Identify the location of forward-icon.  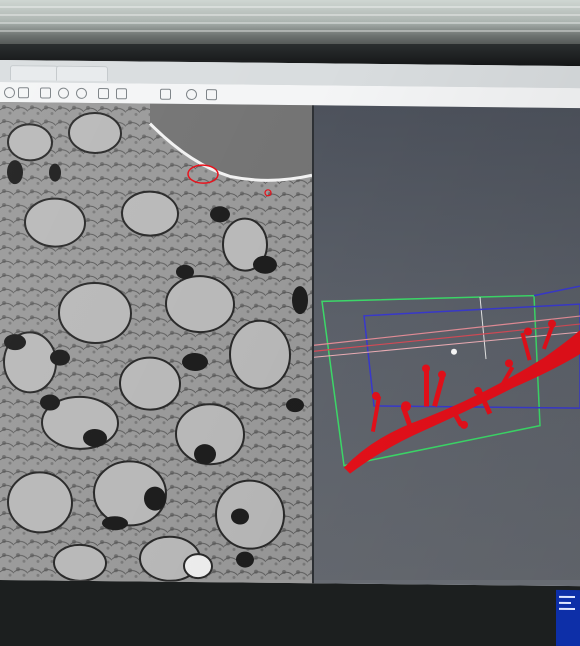
(23, 93).